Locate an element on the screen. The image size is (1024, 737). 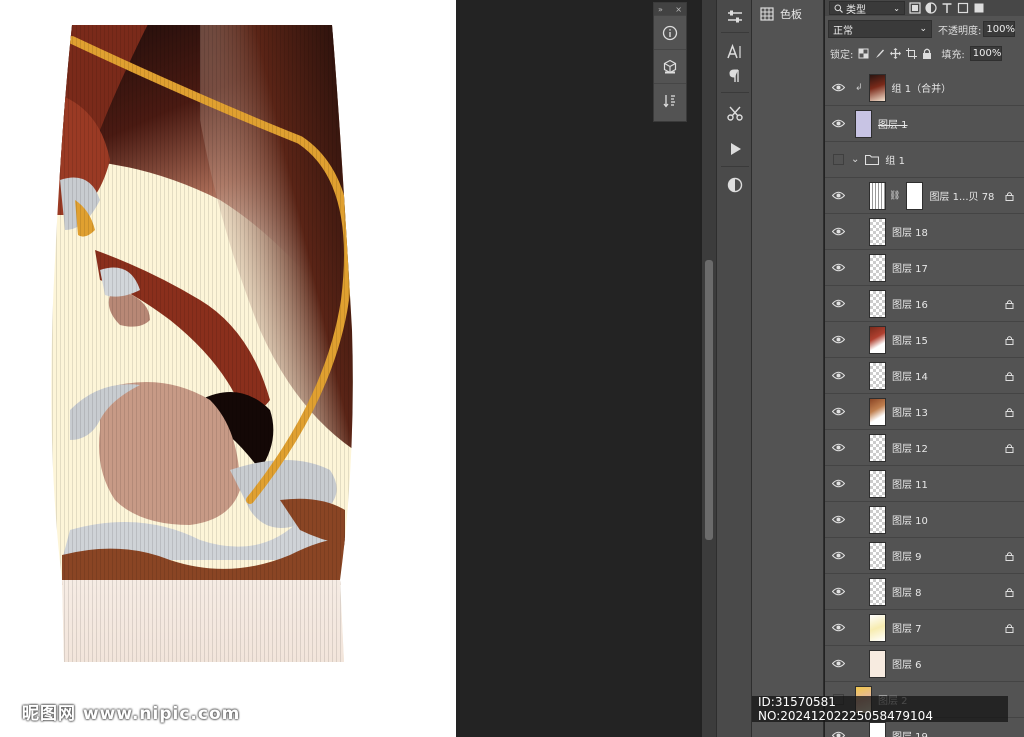
filter-adjustment-icon is located at coordinates (931, 8).